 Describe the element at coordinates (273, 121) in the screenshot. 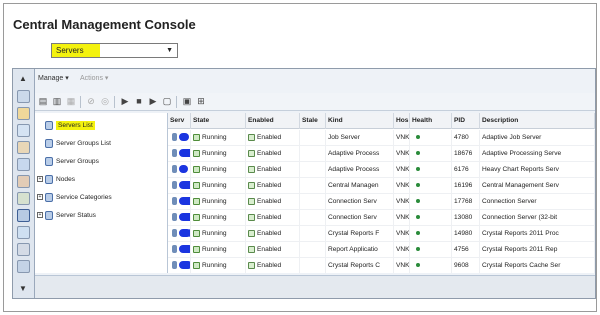

I see `column-header-enabled: Enabled` at that location.